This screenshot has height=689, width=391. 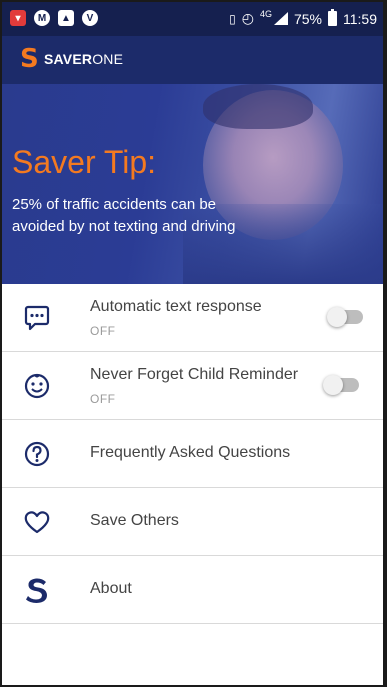 I want to click on menu-item-save-others: Save Others, so click(x=192, y=522).